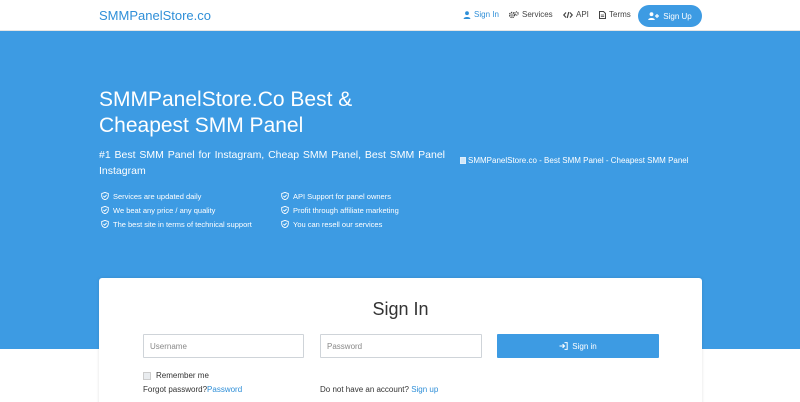  Describe the element at coordinates (584, 346) in the screenshot. I see `sign-in-button-label: Sign in` at that location.